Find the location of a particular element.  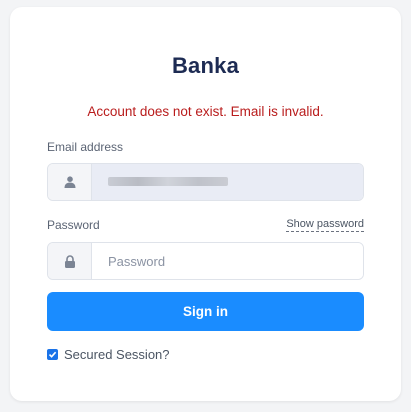

show-password-link: Show password is located at coordinates (325, 225).